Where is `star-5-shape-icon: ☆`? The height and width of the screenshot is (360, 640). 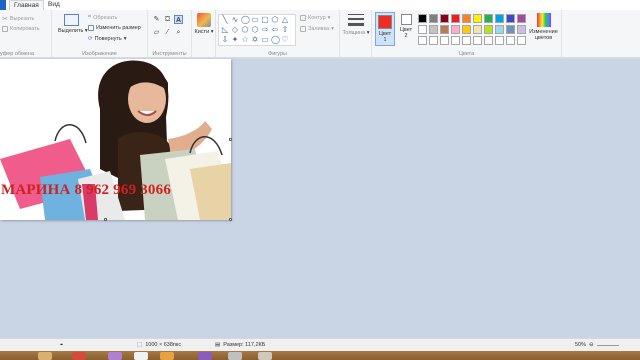
star-5-shape-icon: ☆ is located at coordinates (245, 40).